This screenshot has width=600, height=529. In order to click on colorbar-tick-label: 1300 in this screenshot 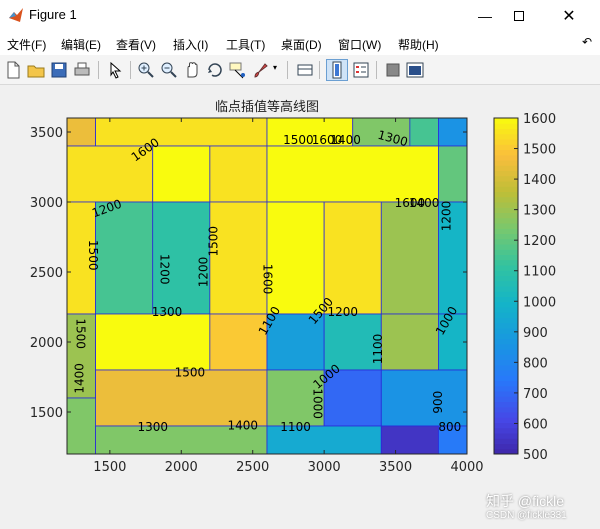, I will do `click(539, 211)`.